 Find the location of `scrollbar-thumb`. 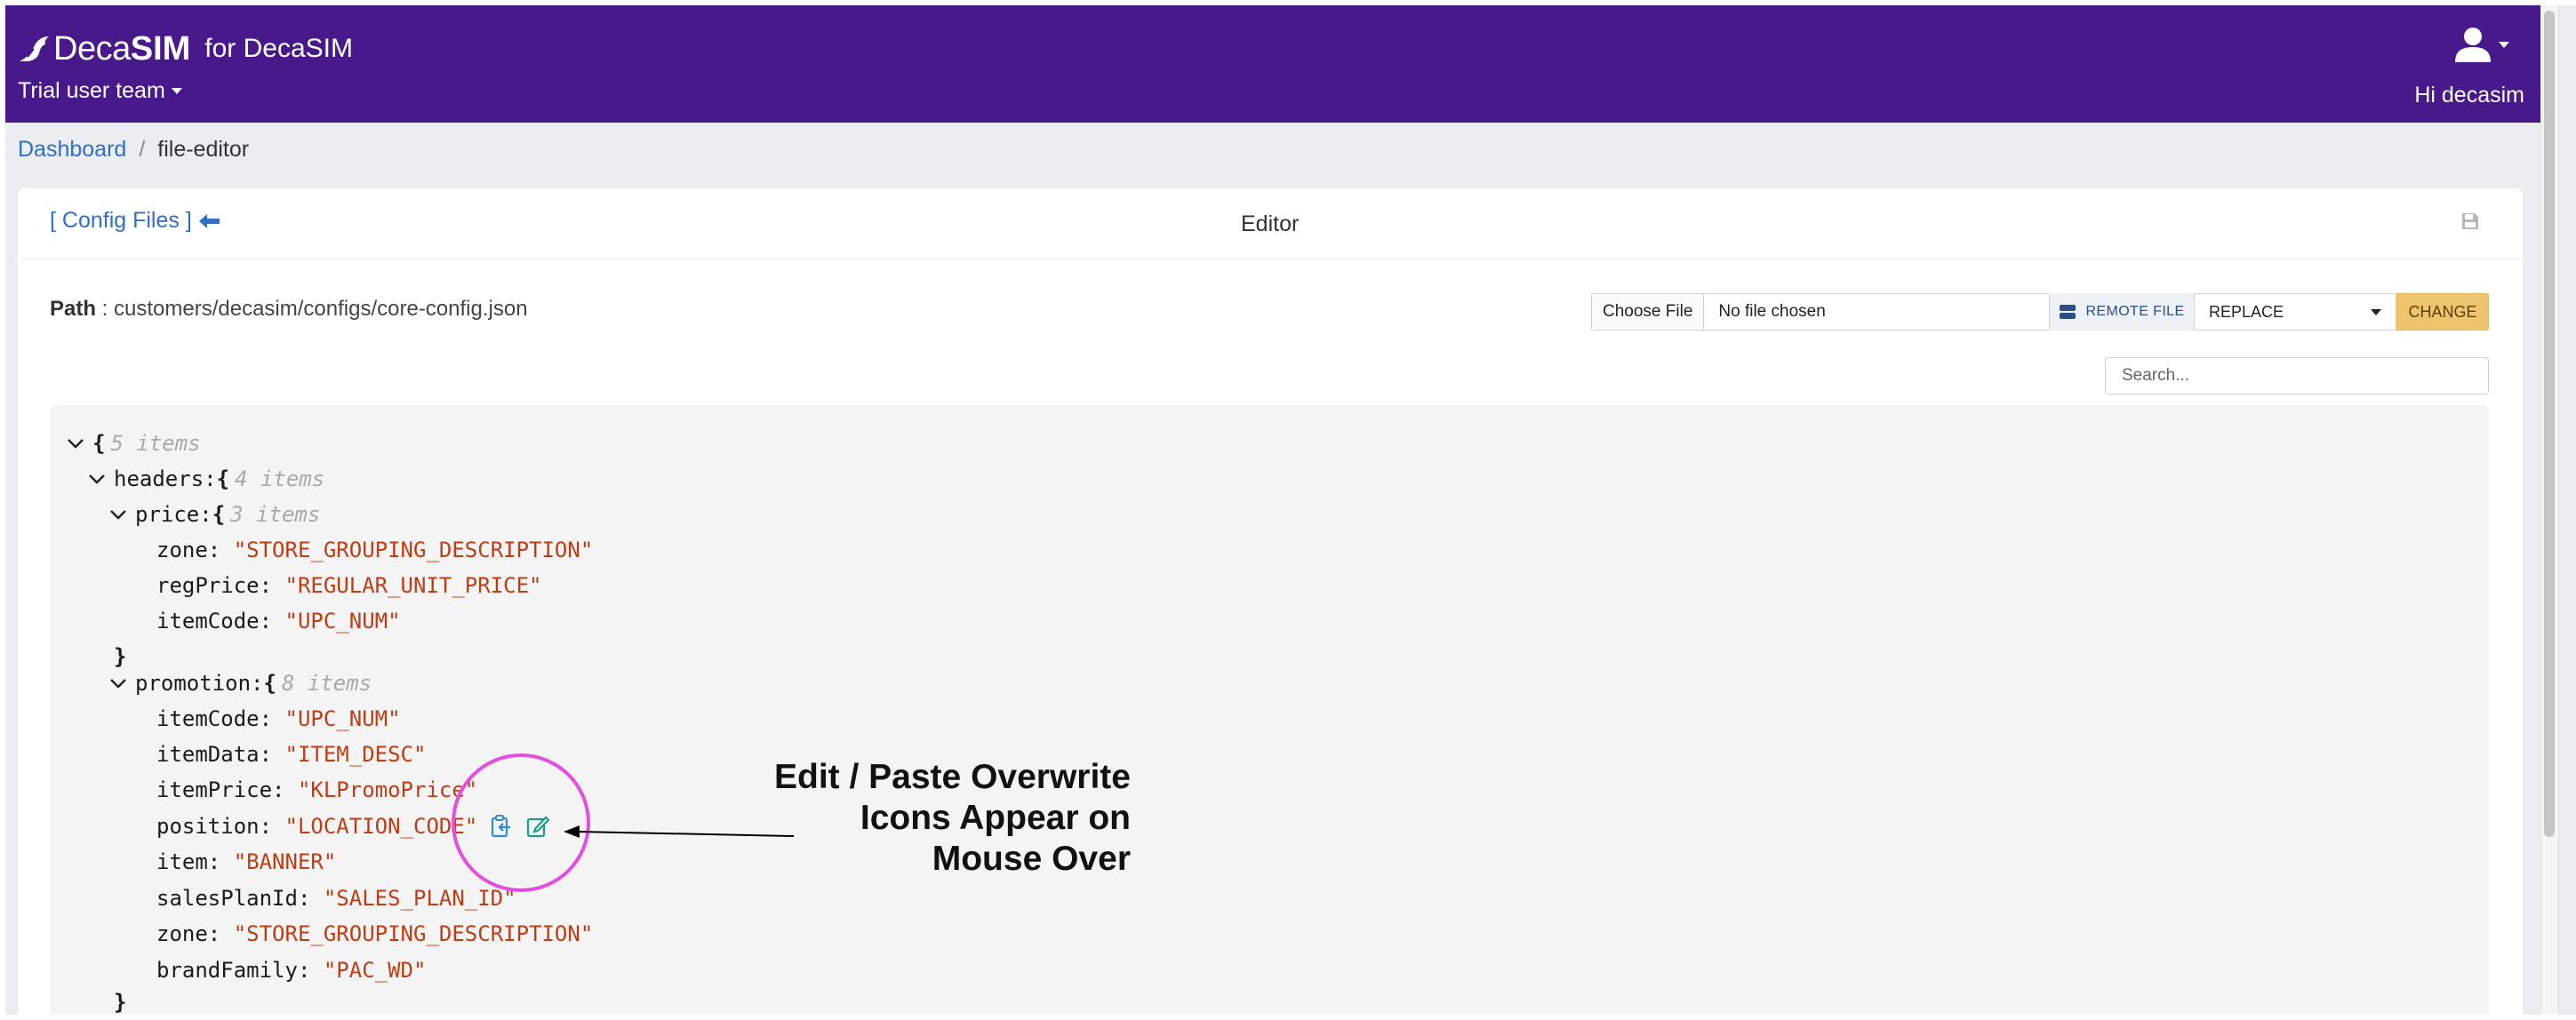

scrollbar-thumb is located at coordinates (2549, 424).